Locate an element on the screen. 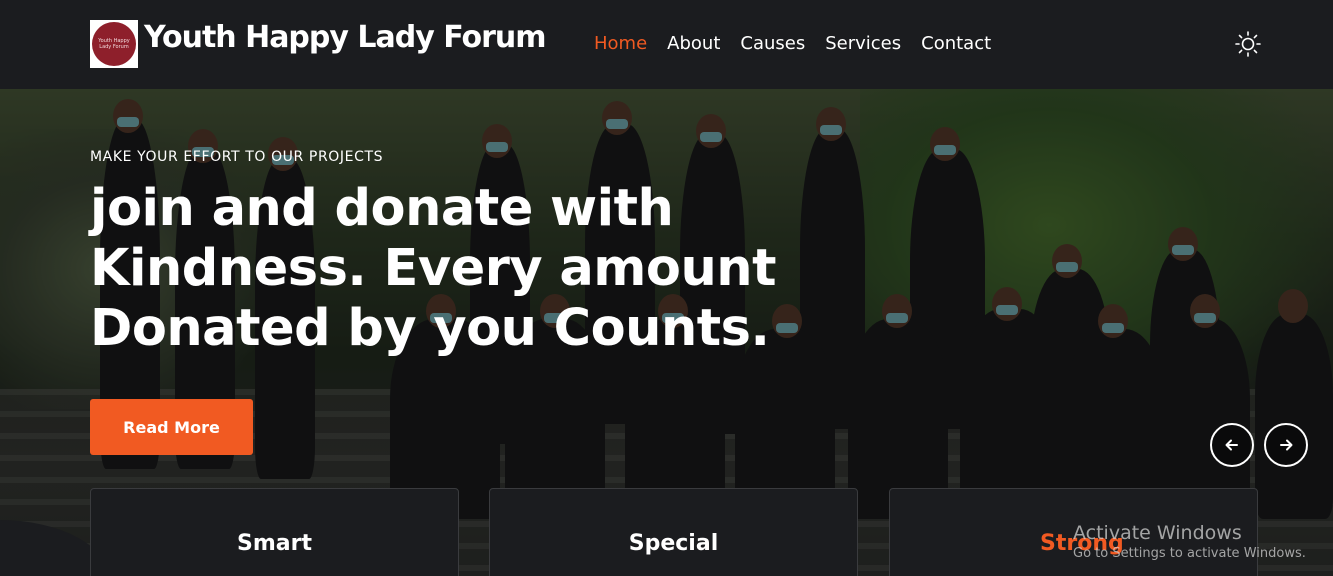 The image size is (1333, 576). carousel-next-button is located at coordinates (1286, 445).